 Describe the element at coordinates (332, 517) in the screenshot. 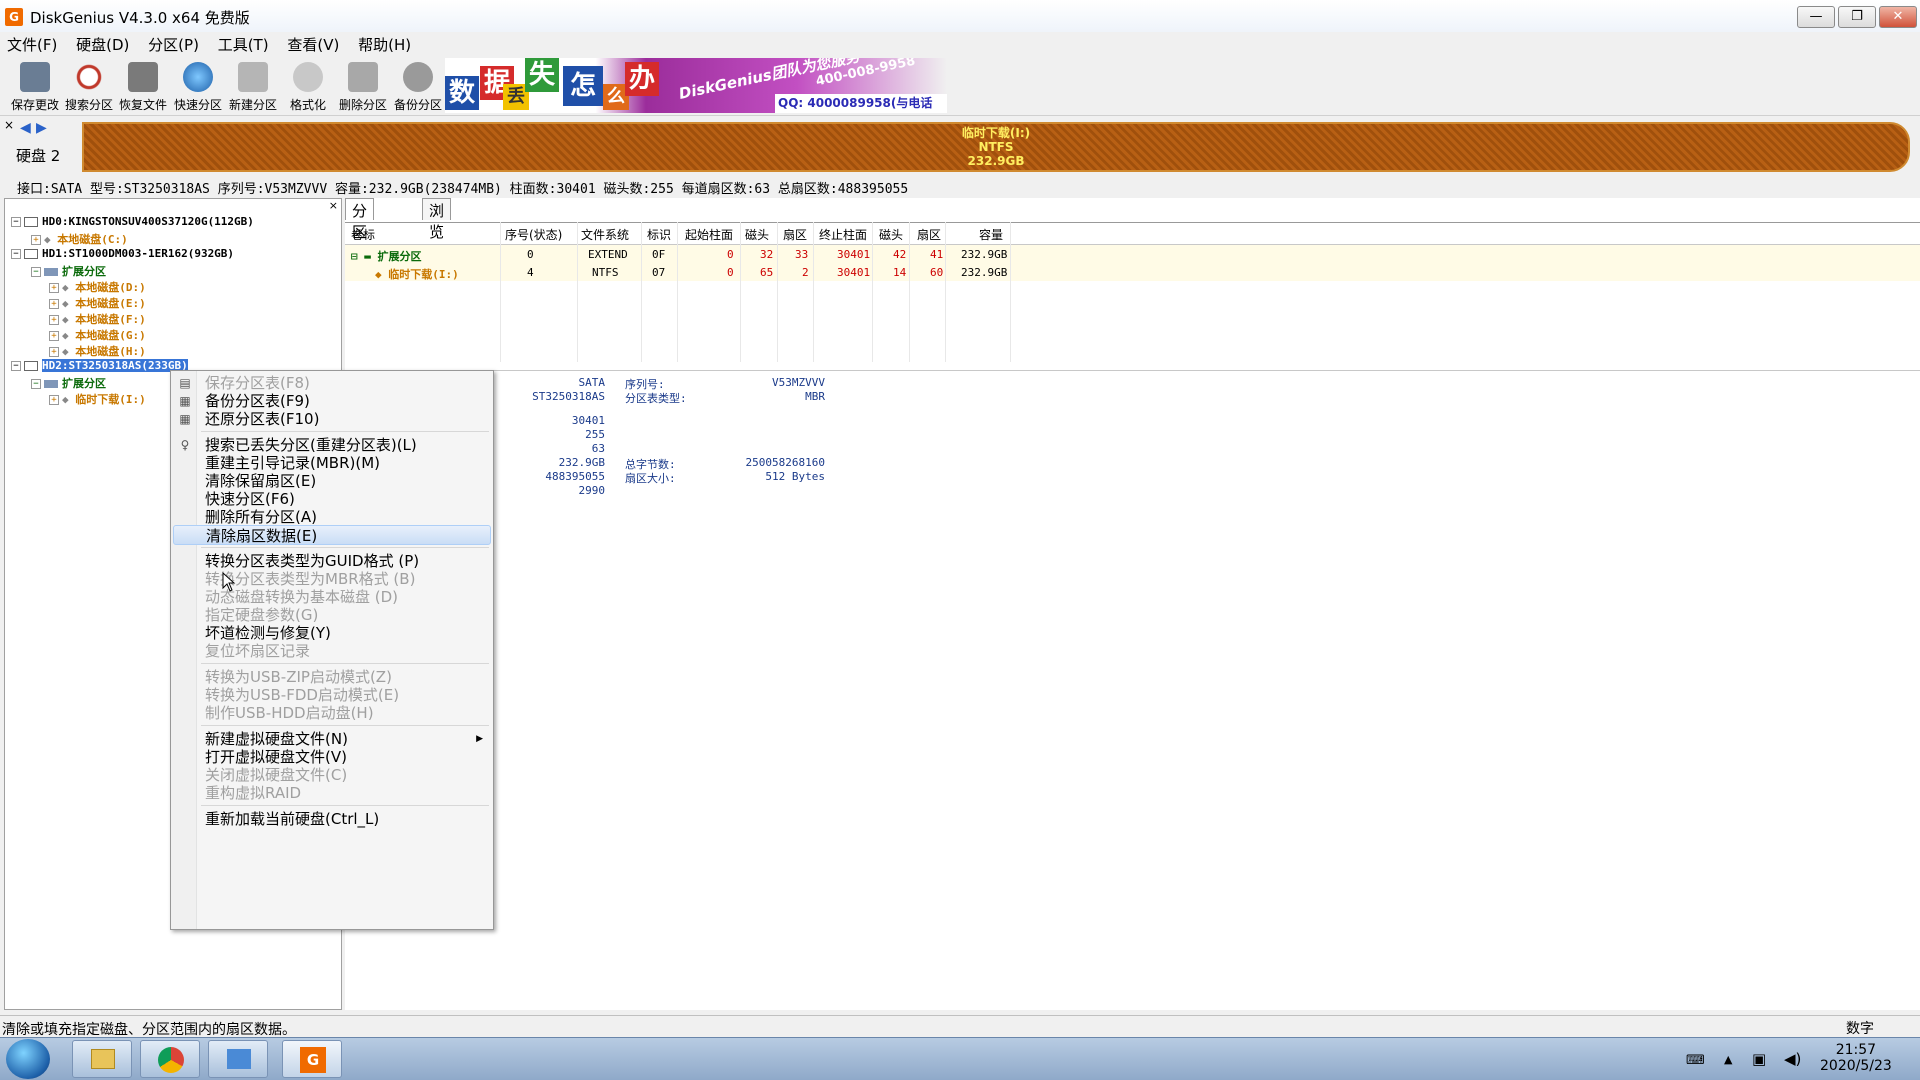

I see `menu-item-delete-all: 删除所有分区(A)` at that location.